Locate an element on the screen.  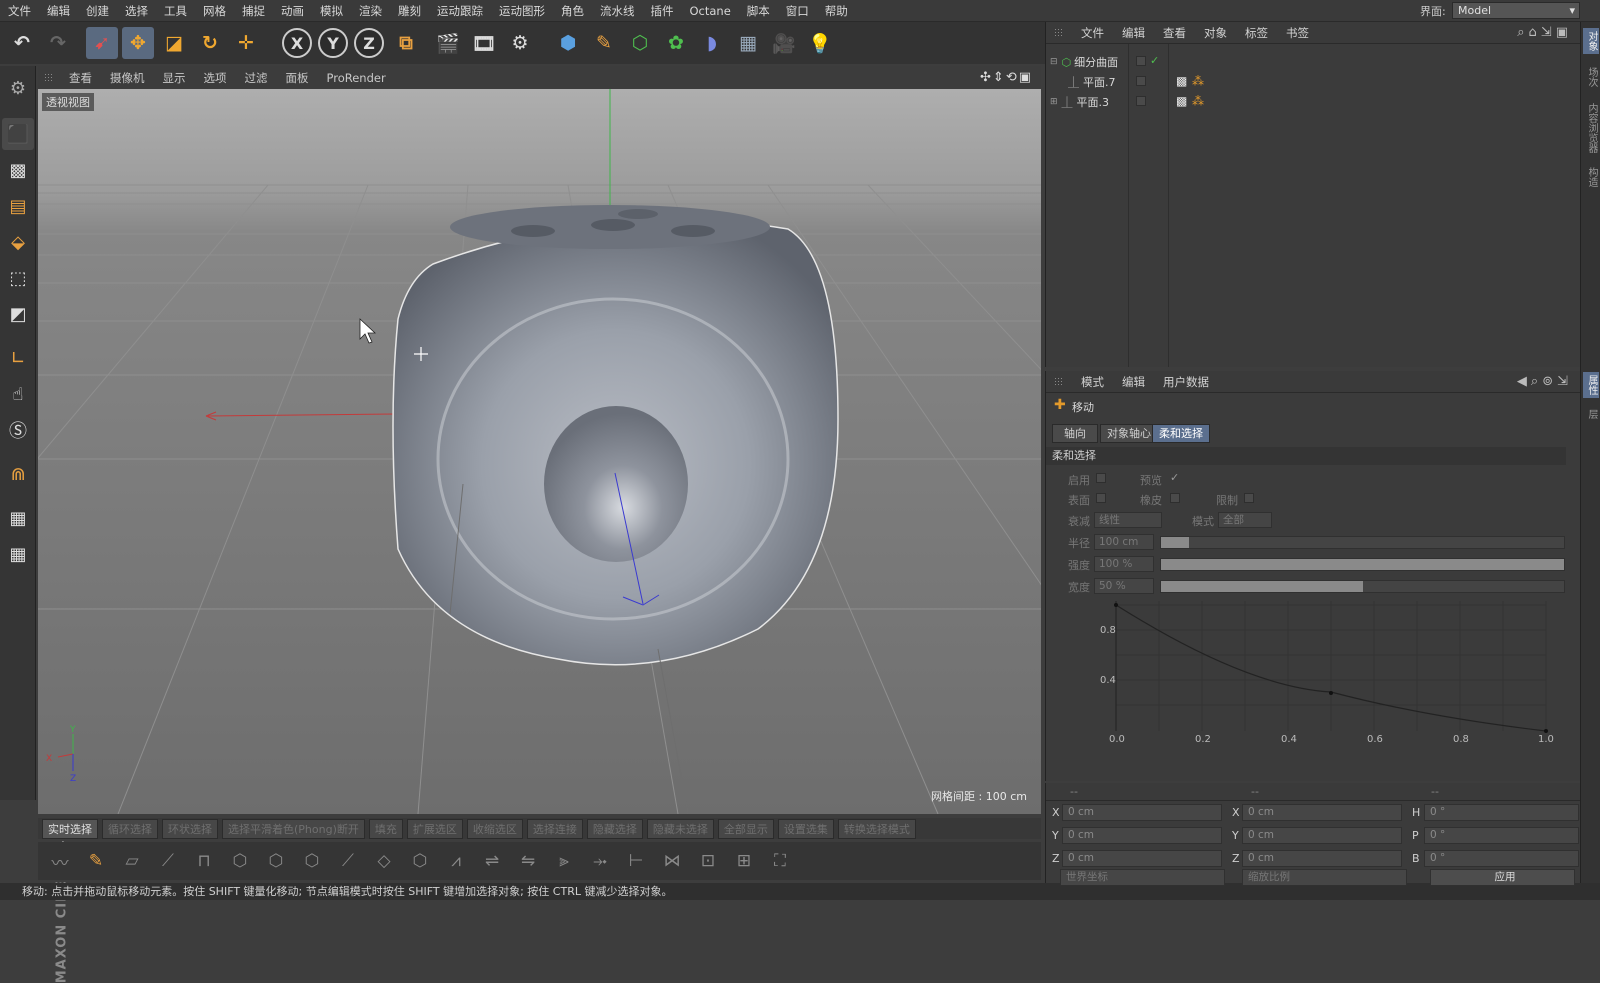
coordinate-system-icon: ⧉ is located at coordinates (406, 43).